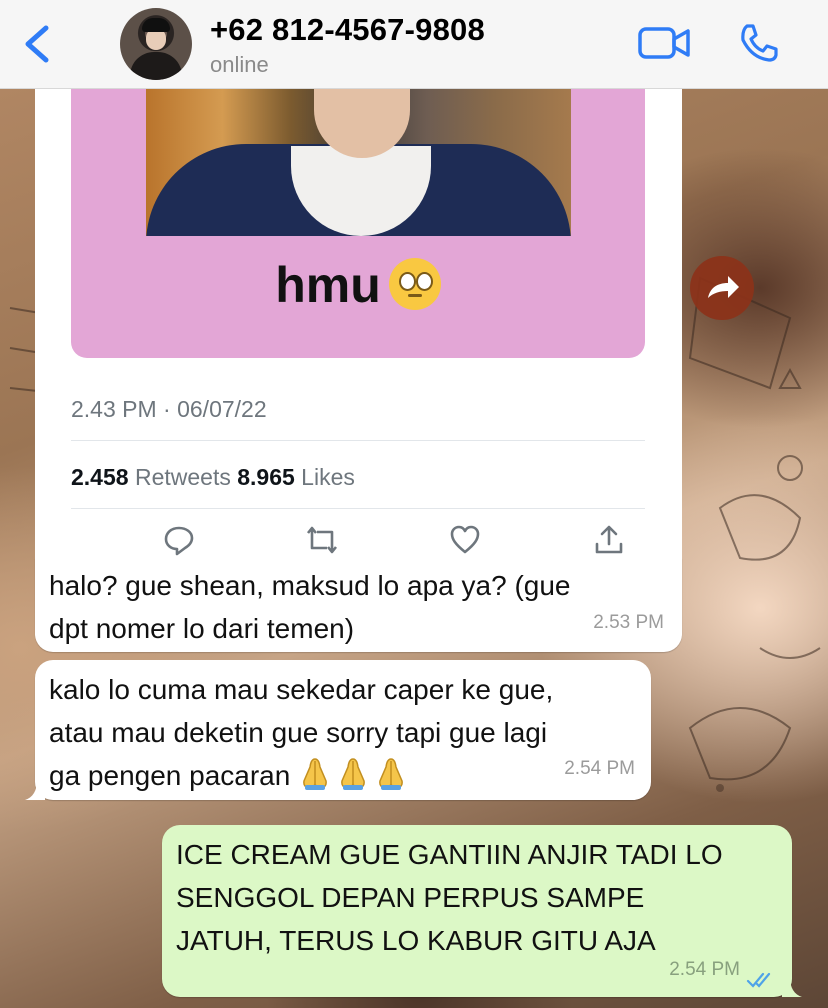  I want to click on forward-button, so click(722, 288).